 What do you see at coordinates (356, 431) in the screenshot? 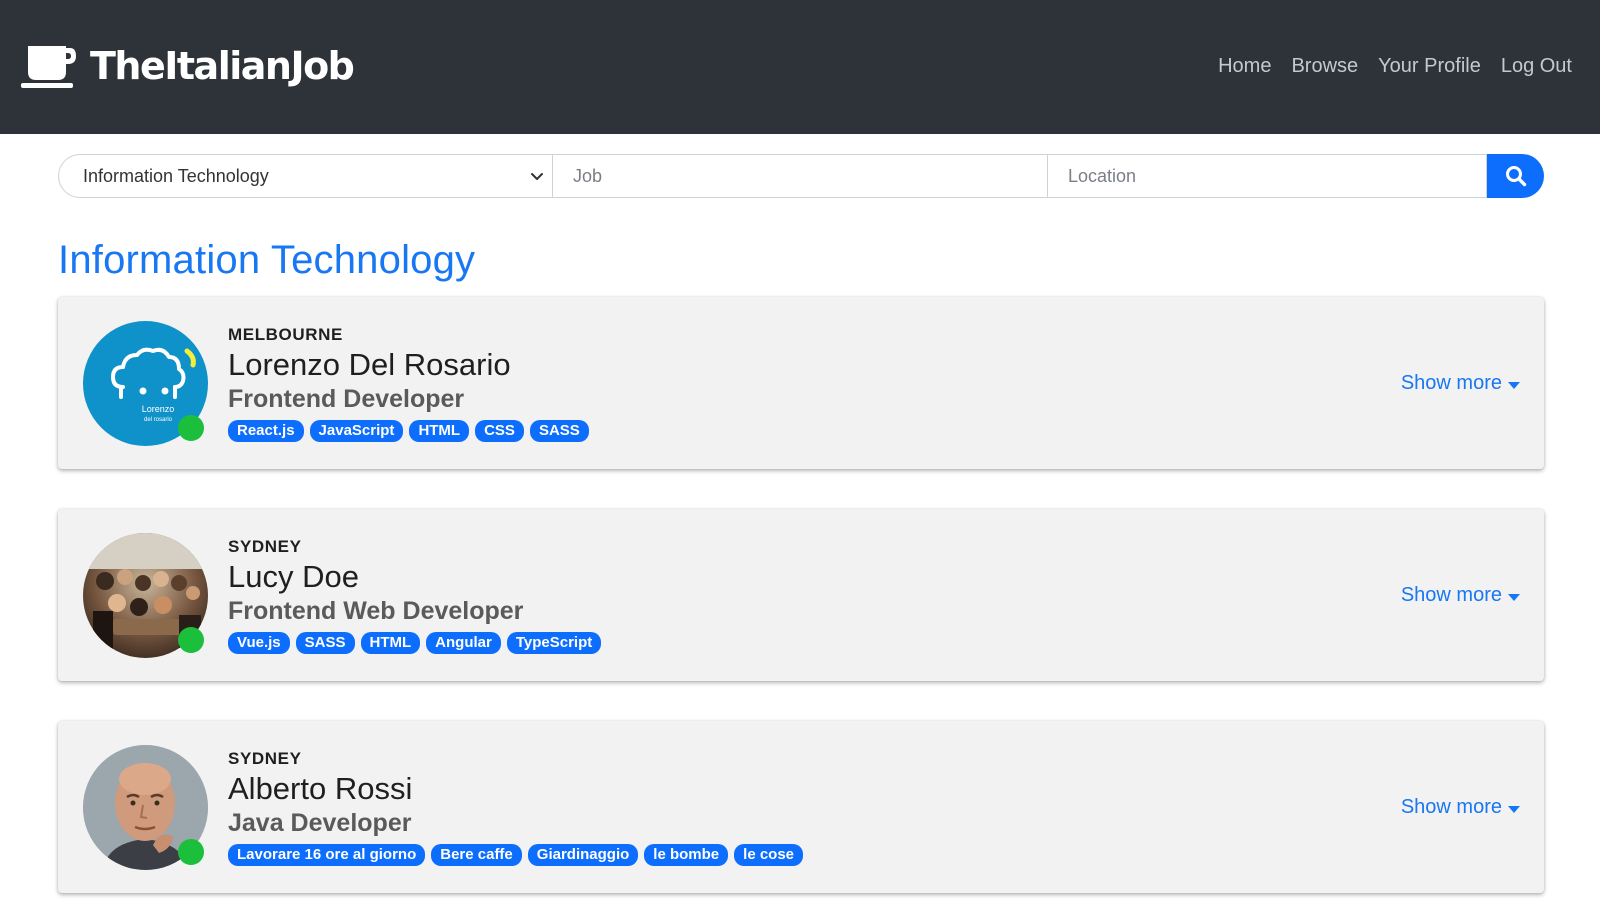
I see `skill-tag: JavaScript` at bounding box center [356, 431].